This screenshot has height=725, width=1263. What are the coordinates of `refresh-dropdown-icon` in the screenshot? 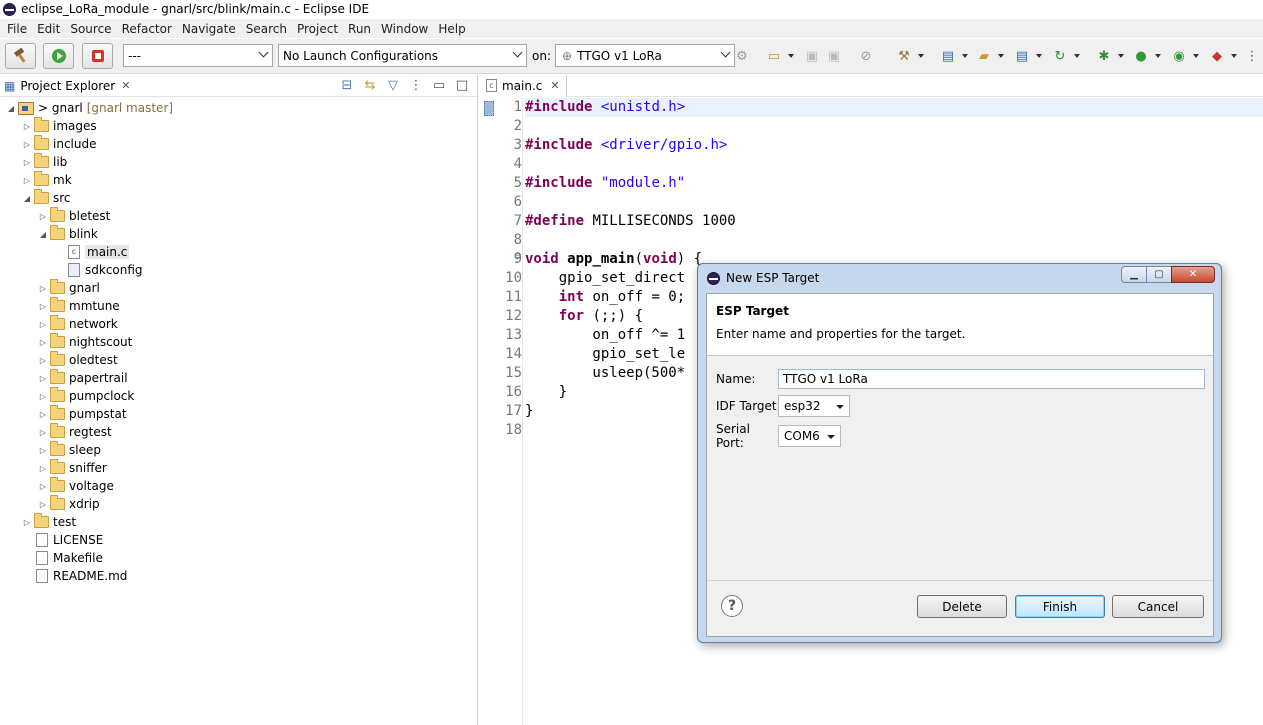 It's located at (1077, 56).